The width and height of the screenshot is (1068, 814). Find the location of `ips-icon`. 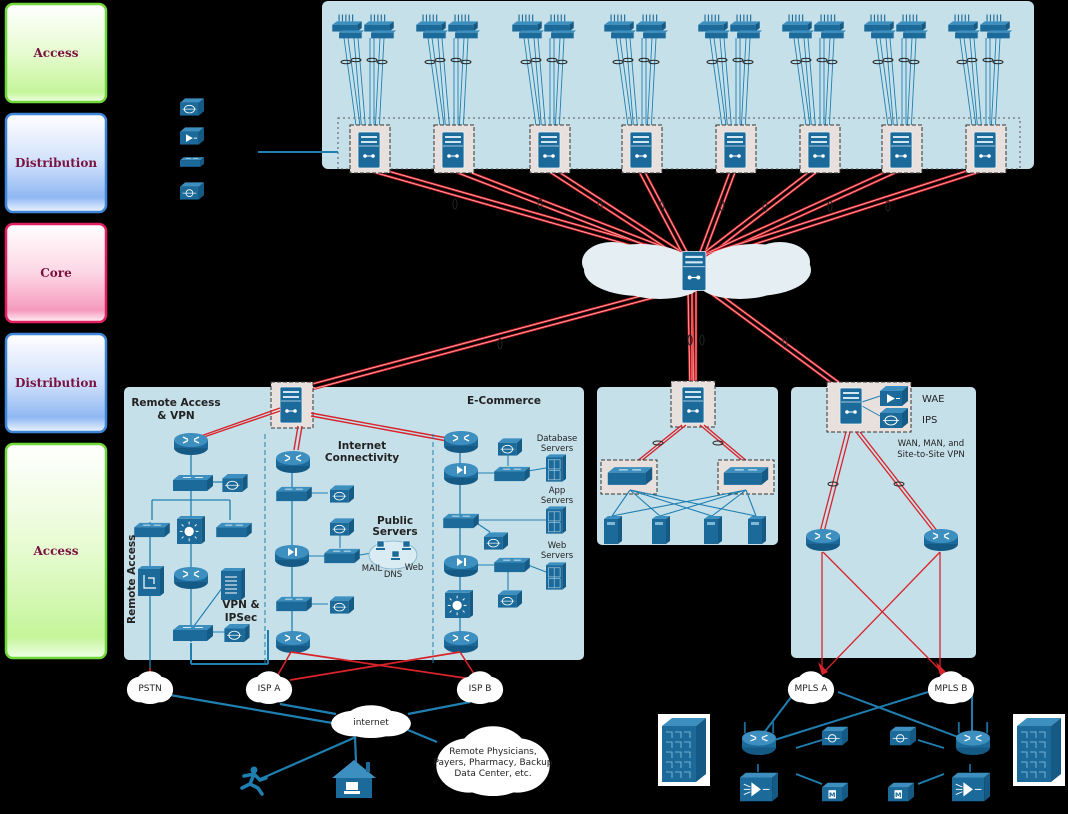

ips-icon is located at coordinates (192, 107).